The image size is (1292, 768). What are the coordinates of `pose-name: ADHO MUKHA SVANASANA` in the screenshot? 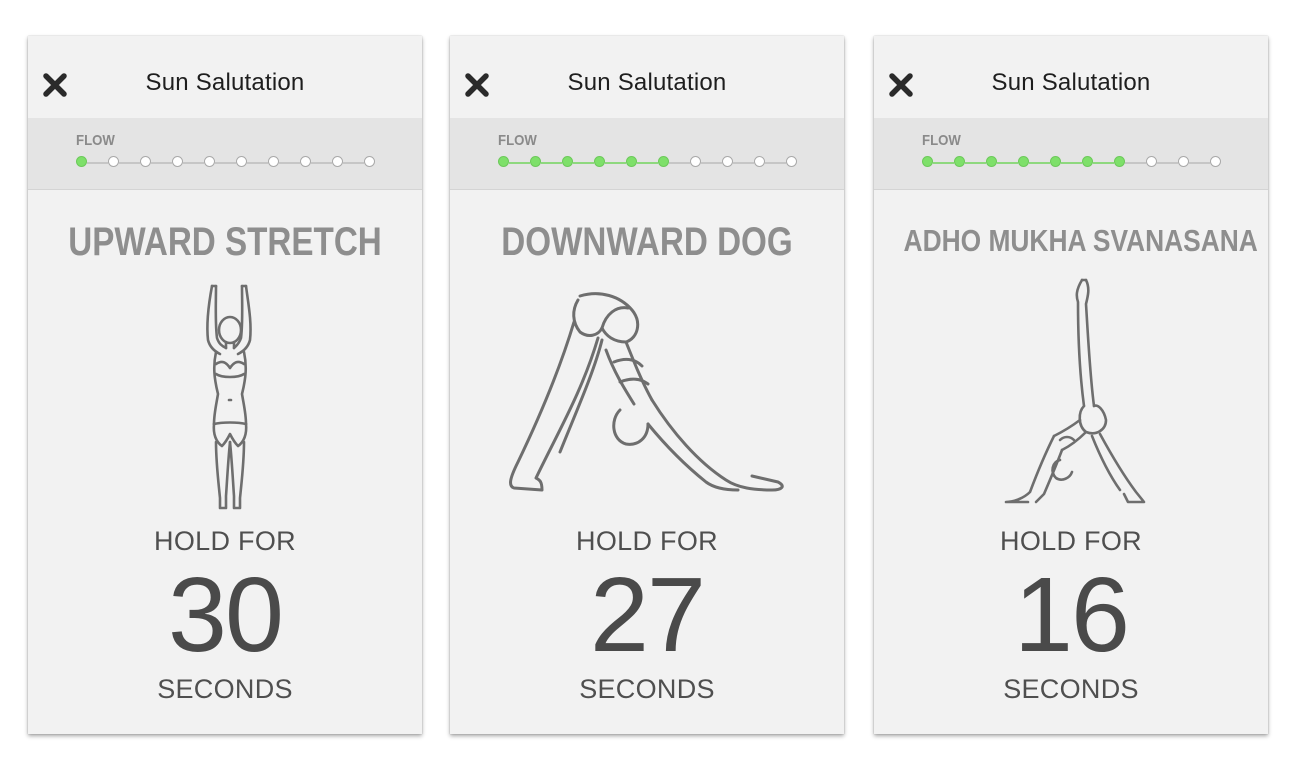 It's located at (1080, 240).